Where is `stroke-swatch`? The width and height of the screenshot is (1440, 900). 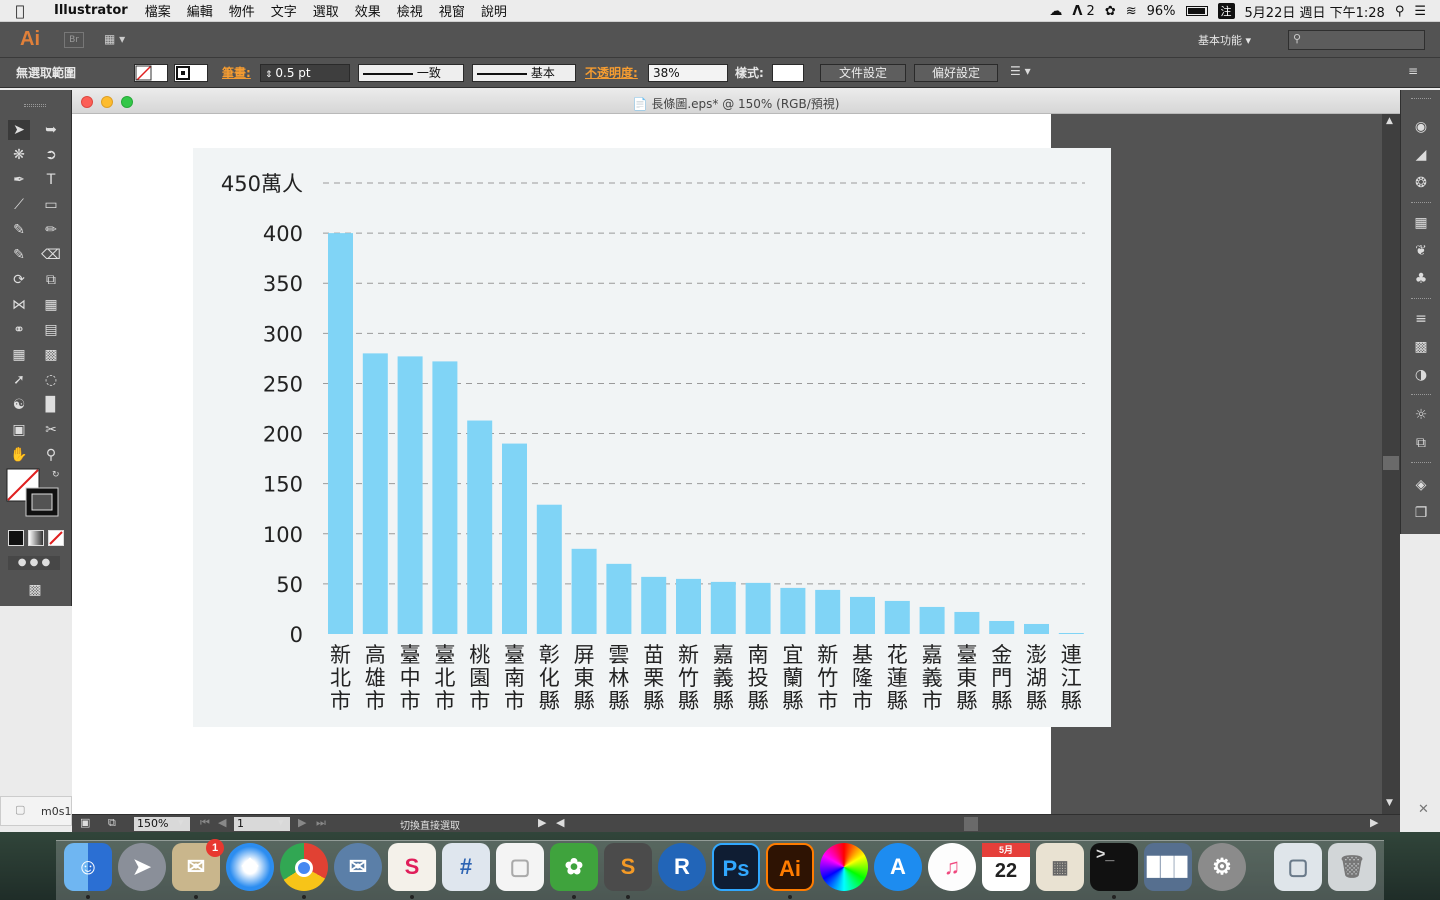 stroke-swatch is located at coordinates (191, 73).